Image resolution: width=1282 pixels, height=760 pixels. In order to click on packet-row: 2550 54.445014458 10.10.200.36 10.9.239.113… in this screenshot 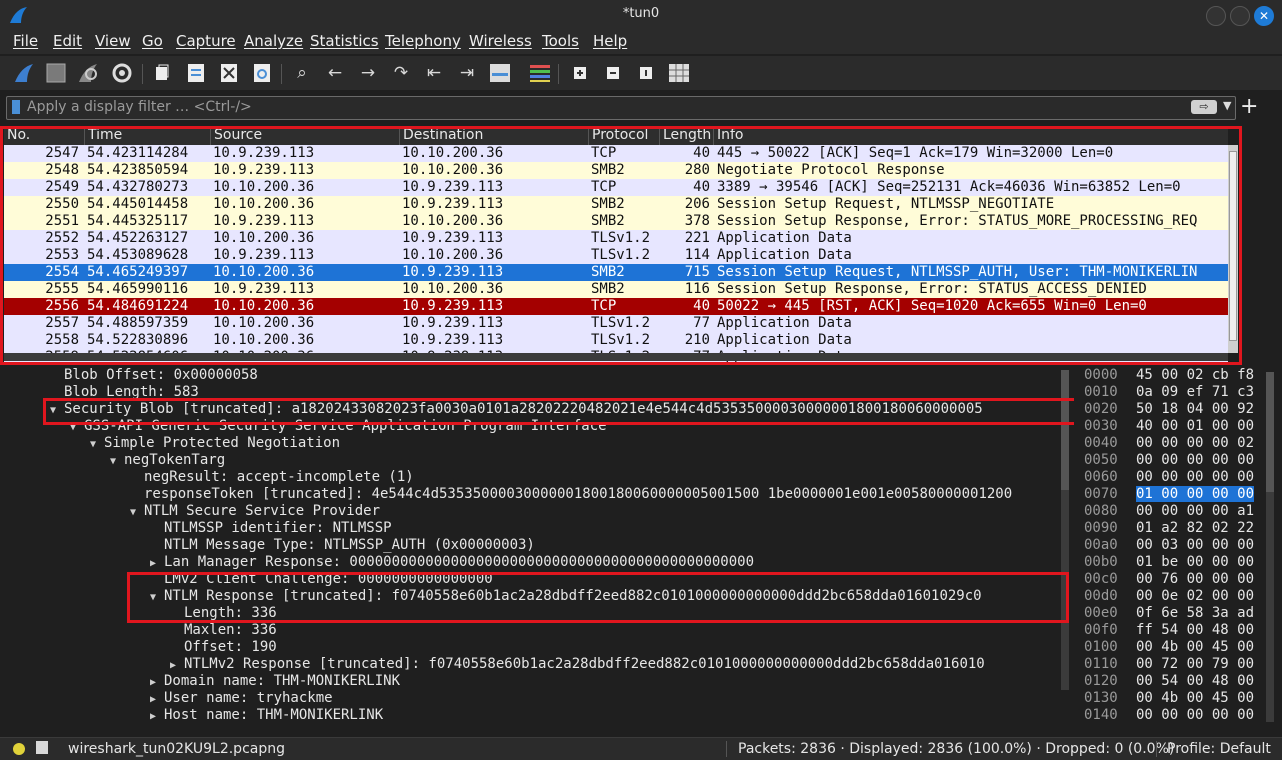, I will do `click(616, 204)`.